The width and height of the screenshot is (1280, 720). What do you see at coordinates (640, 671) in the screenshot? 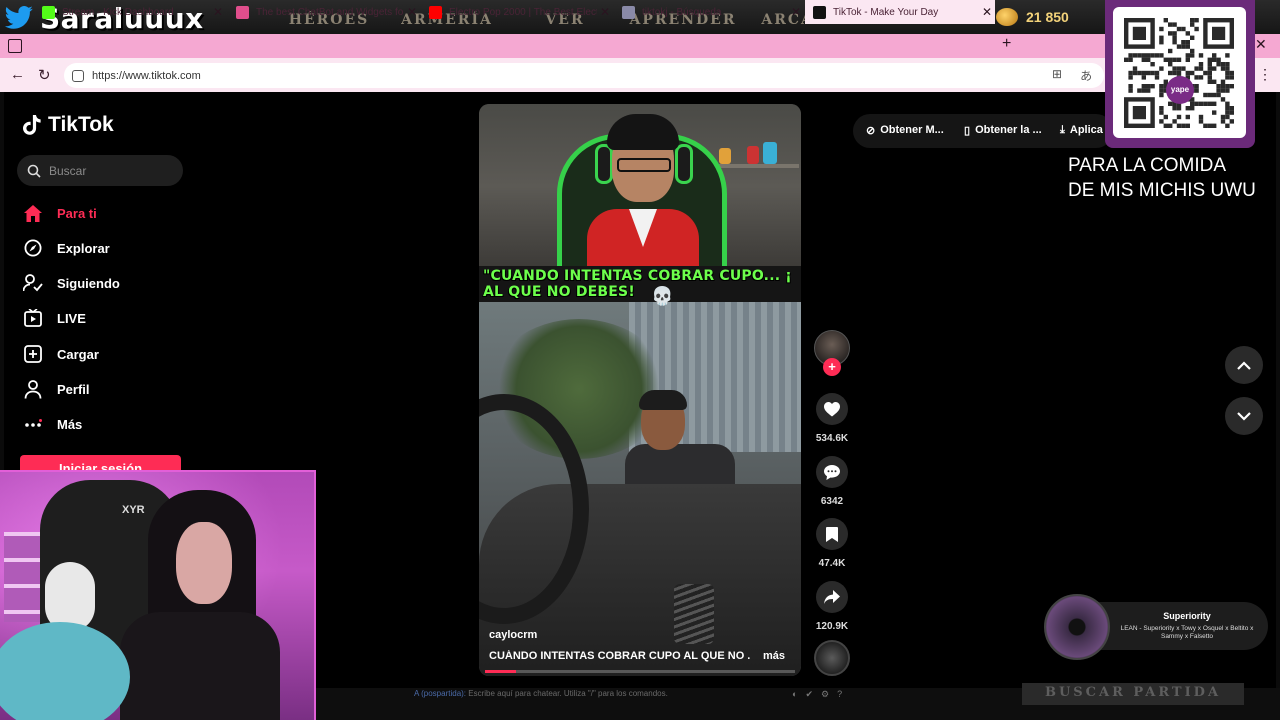
I see `video-progress-bar` at bounding box center [640, 671].